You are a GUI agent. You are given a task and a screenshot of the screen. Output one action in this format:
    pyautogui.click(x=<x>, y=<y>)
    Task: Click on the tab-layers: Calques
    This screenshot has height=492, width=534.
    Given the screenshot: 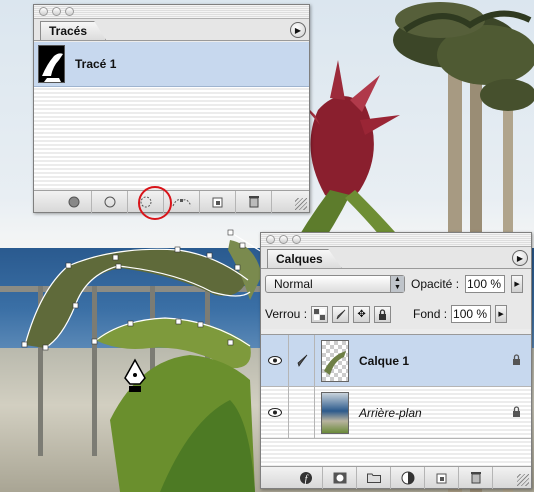 What is the action you would take?
    pyautogui.click(x=304, y=258)
    